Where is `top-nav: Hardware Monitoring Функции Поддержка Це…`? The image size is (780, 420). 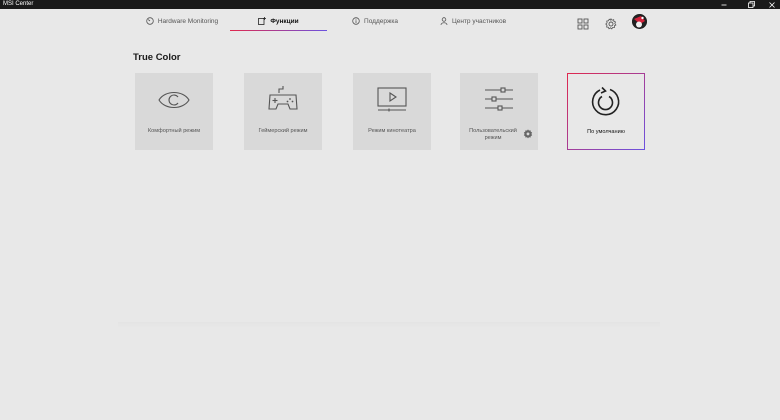 top-nav: Hardware Monitoring Функции Поддержка Це… is located at coordinates (390, 21).